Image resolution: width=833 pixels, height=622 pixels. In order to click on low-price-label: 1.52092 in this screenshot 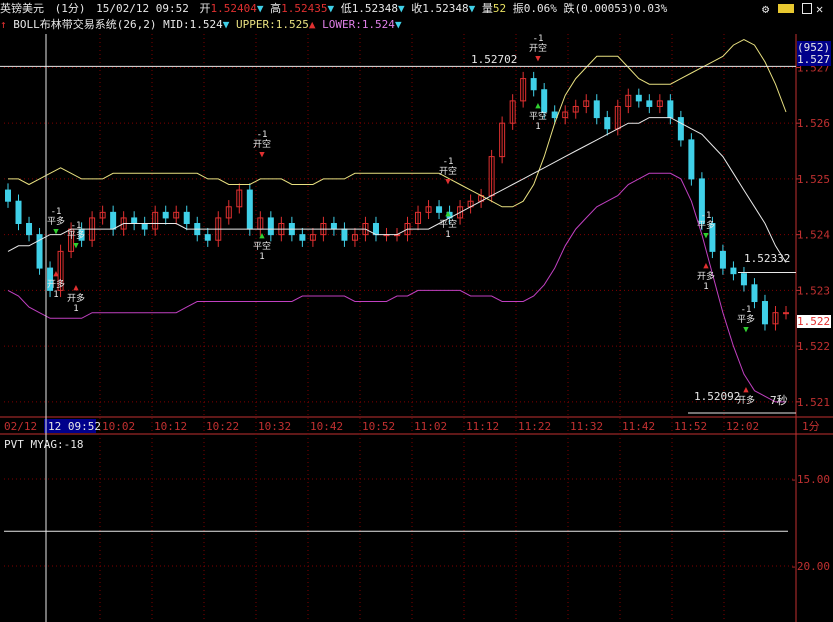, I will do `click(717, 396)`.